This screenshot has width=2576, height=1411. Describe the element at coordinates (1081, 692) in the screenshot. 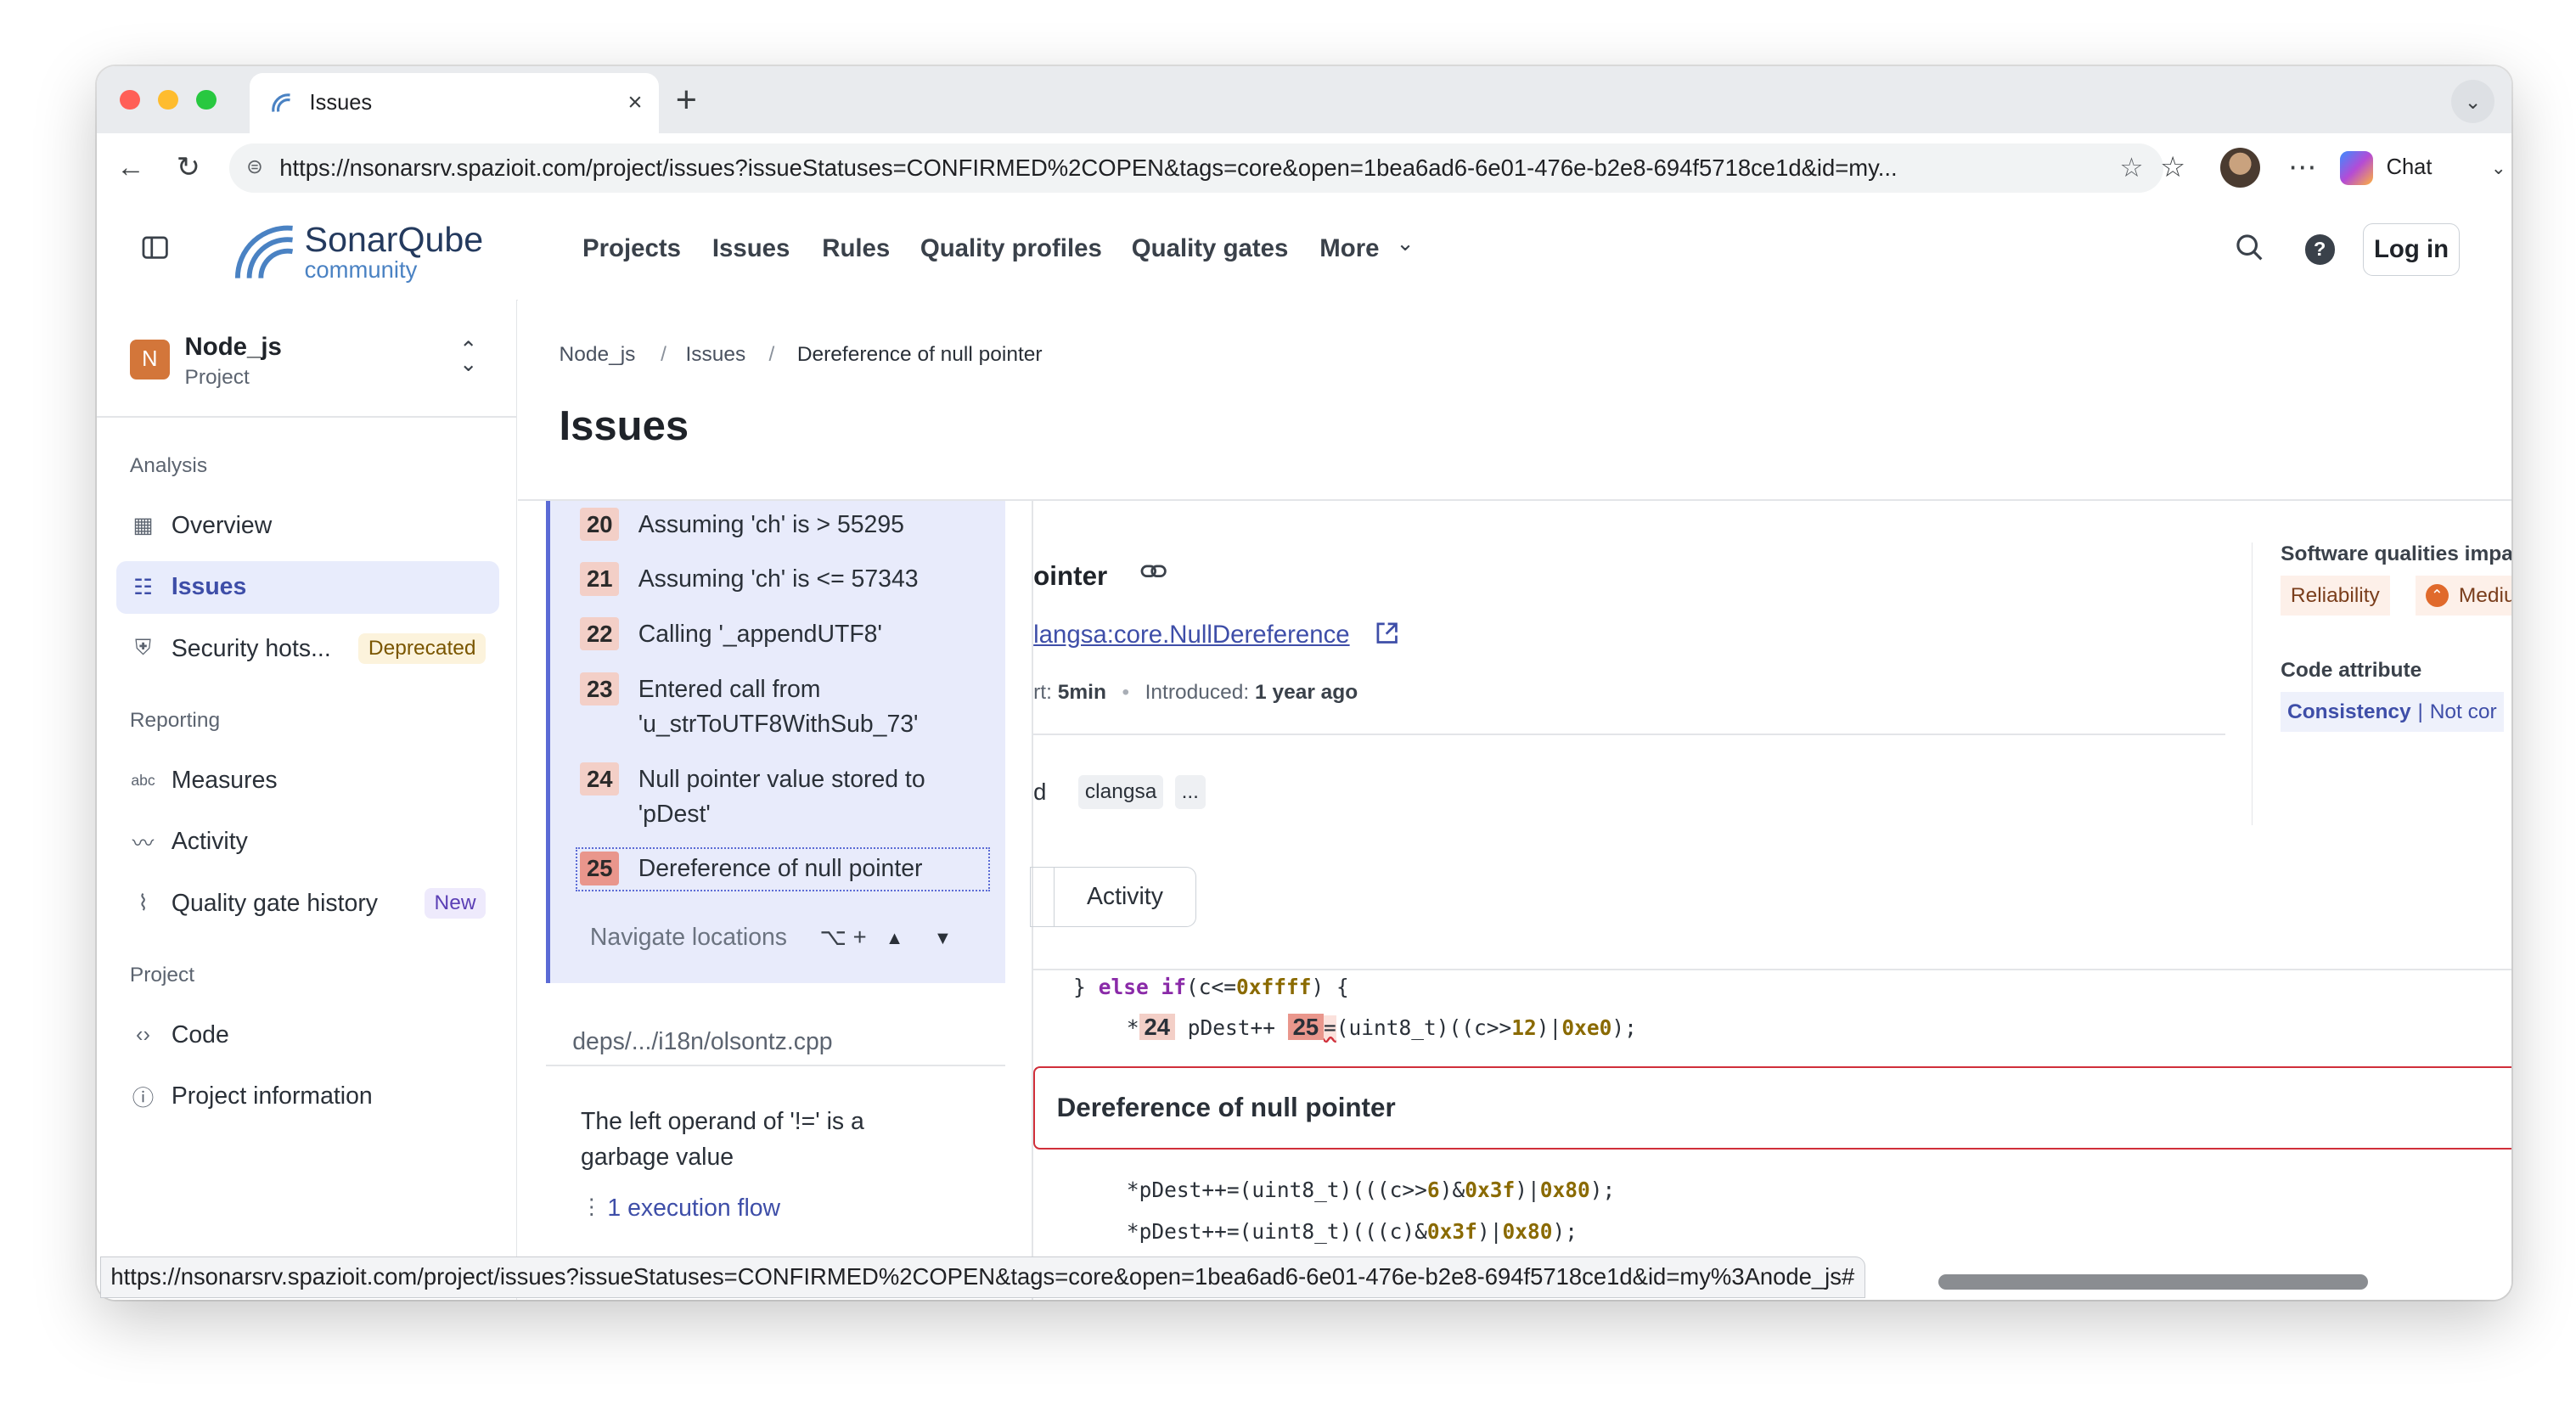

I see `effort-value: 5min` at that location.